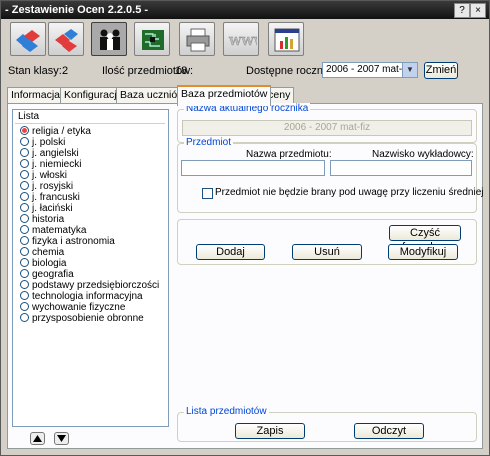 The image size is (490, 456). Describe the element at coordinates (36, 95) in the screenshot. I see `tab-informacja: Informacja` at that location.